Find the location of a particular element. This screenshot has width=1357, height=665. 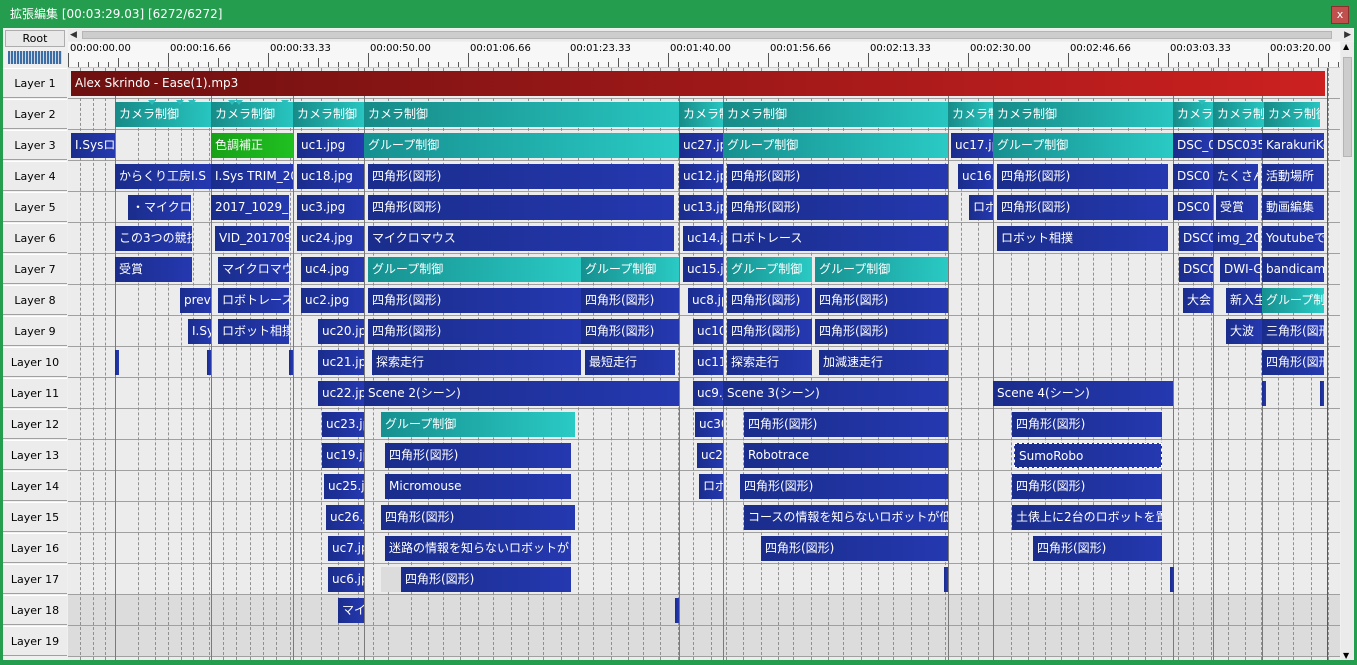

horizontal-scrollbar: ◀ ▶ is located at coordinates (710, 35).